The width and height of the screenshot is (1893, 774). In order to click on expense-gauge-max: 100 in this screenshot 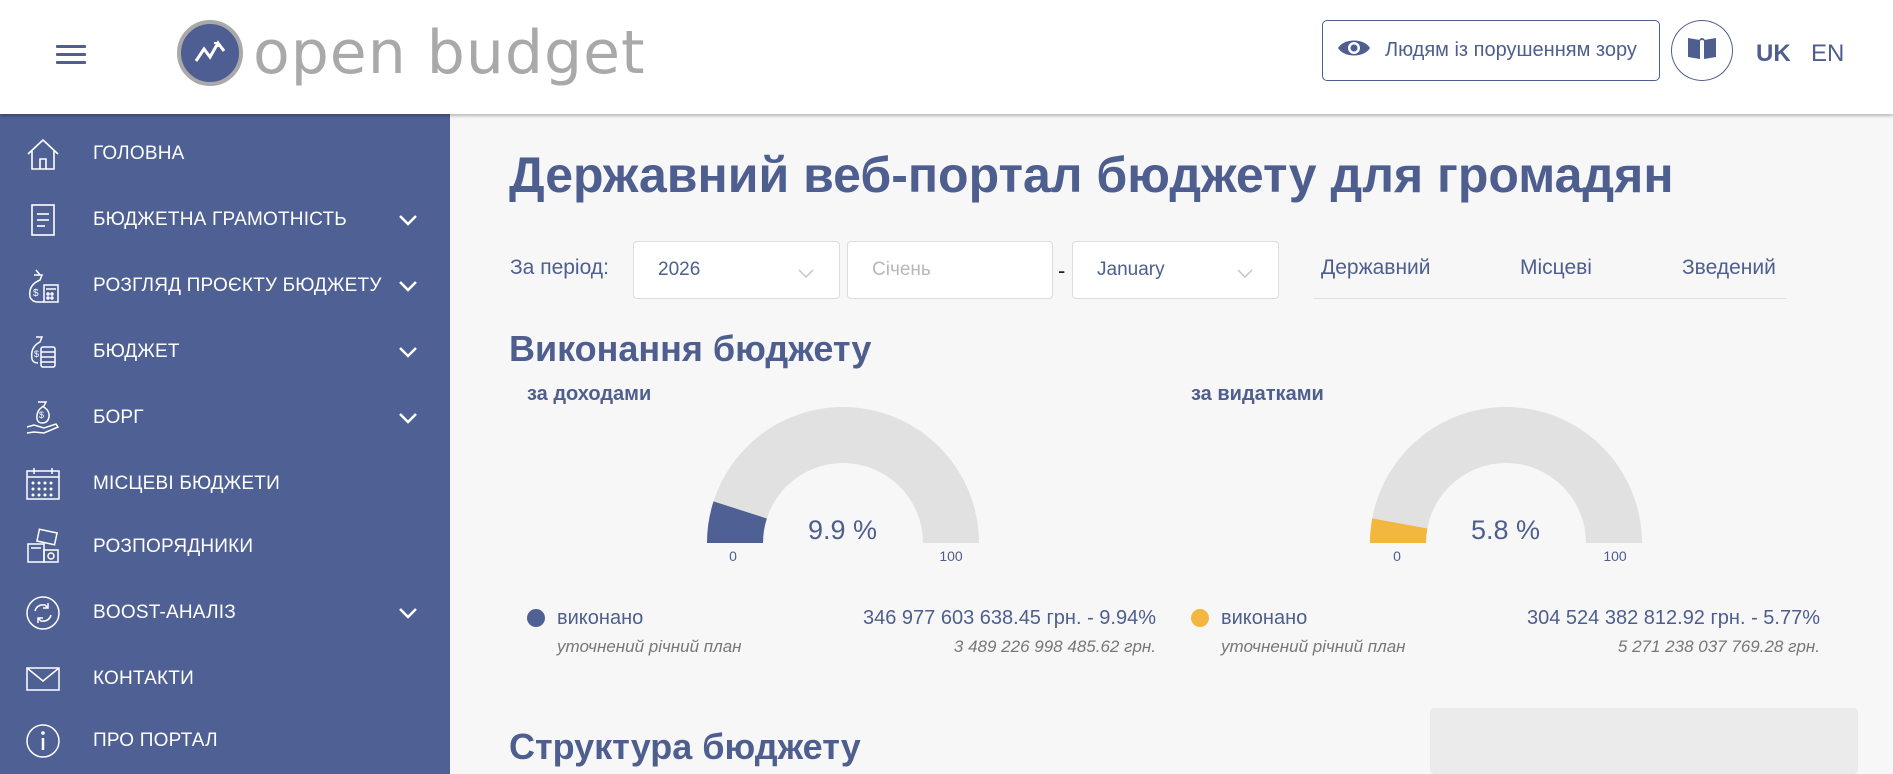, I will do `click(1615, 556)`.